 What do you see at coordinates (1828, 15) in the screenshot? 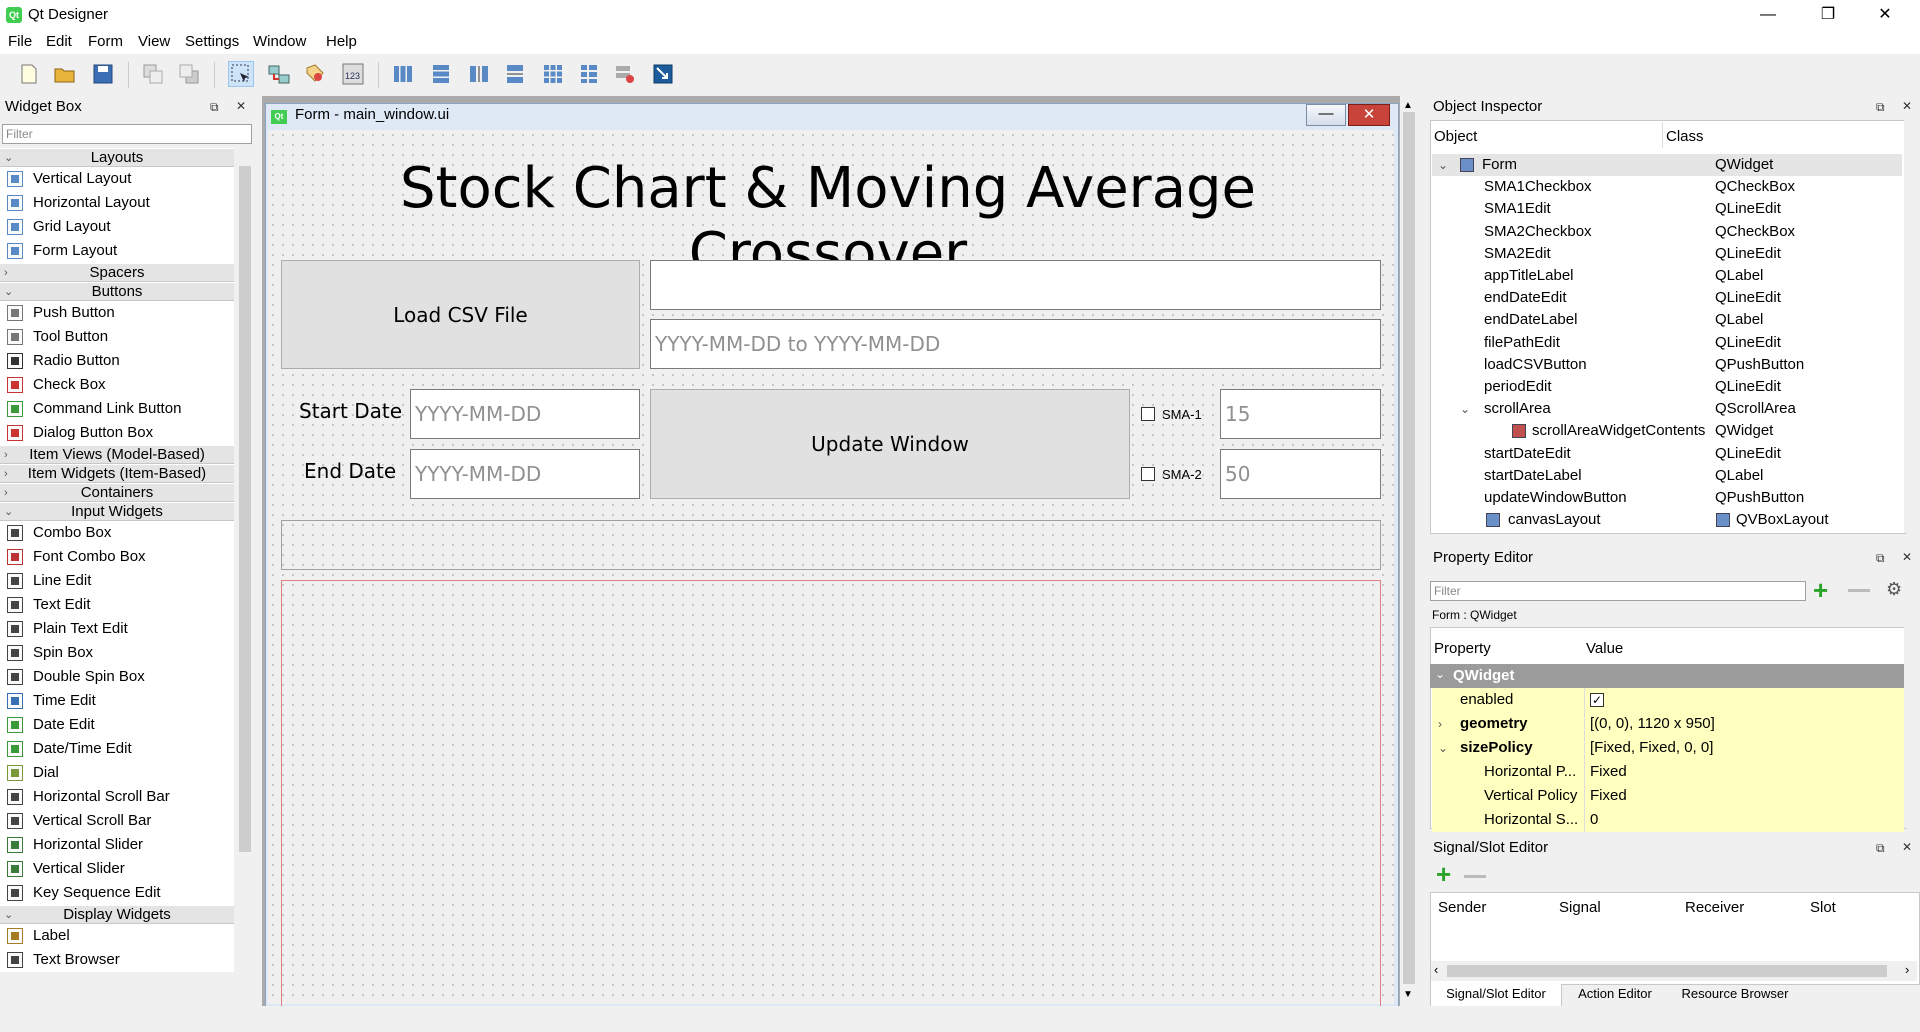
I see `maximize-button: ❐` at bounding box center [1828, 15].